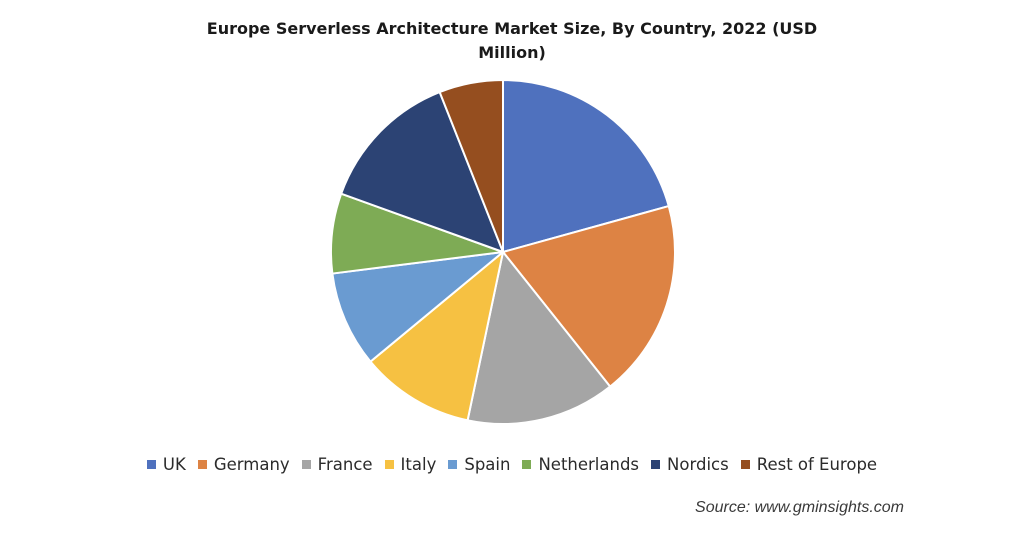 This screenshot has height=540, width=1024. I want to click on legend-item-uk: UK, so click(166, 464).